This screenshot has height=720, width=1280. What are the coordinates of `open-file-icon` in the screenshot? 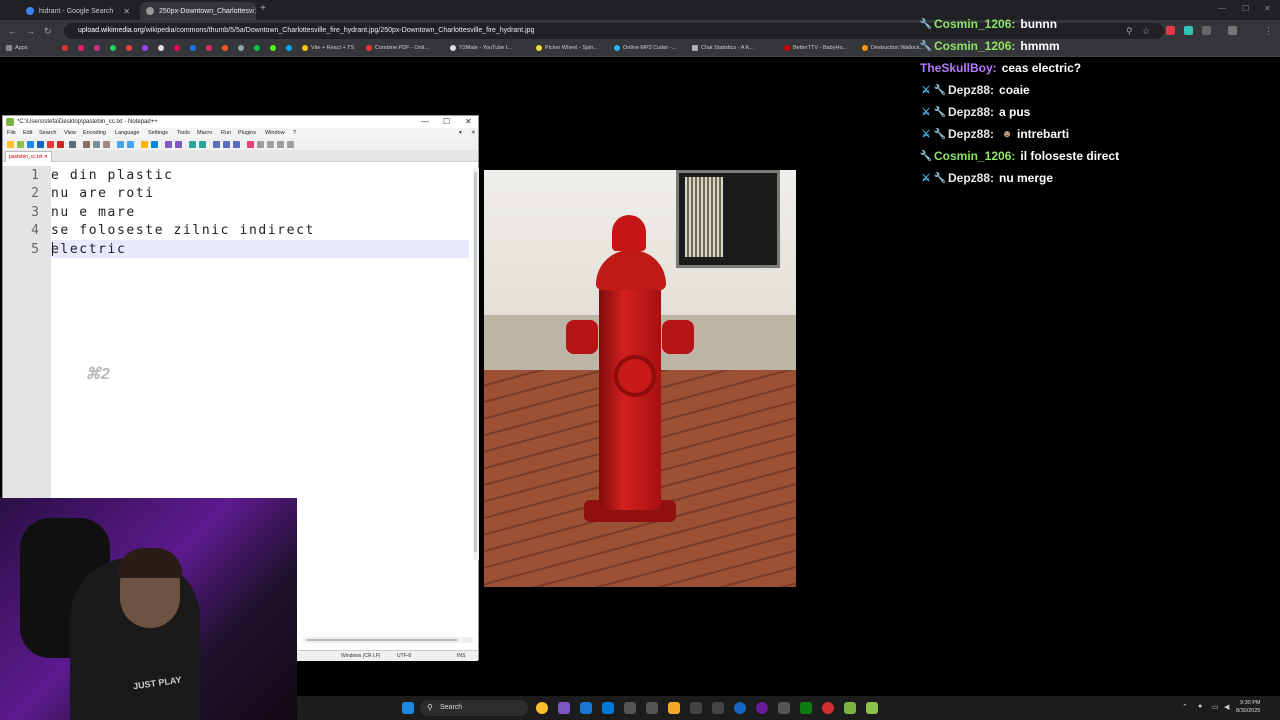 It's located at (20, 144).